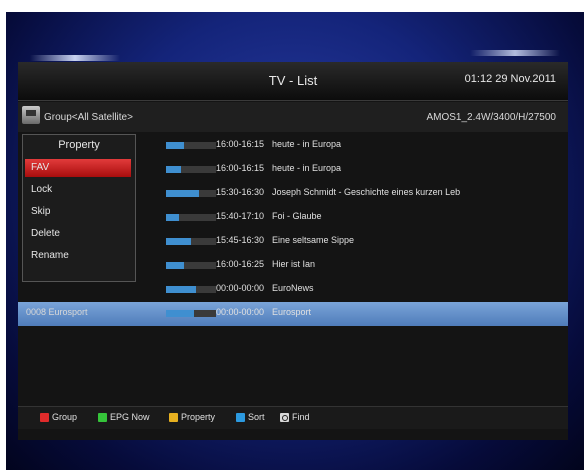  What do you see at coordinates (75, 58) in the screenshot?
I see `background-glow-left` at bounding box center [75, 58].